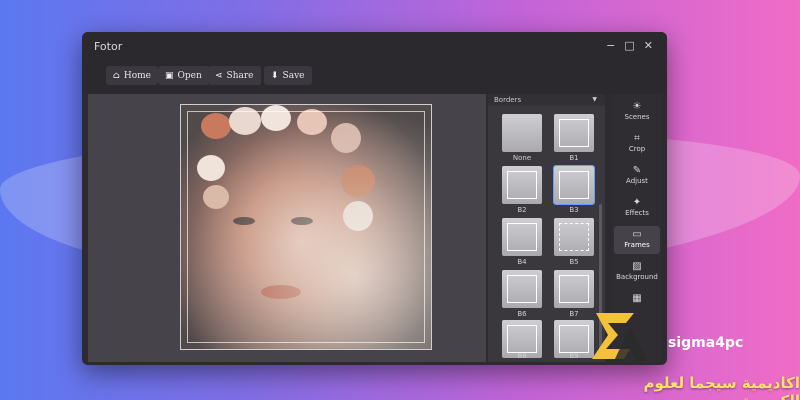  Describe the element at coordinates (637, 117) in the screenshot. I see `sidebar-label: Scenes` at that location.